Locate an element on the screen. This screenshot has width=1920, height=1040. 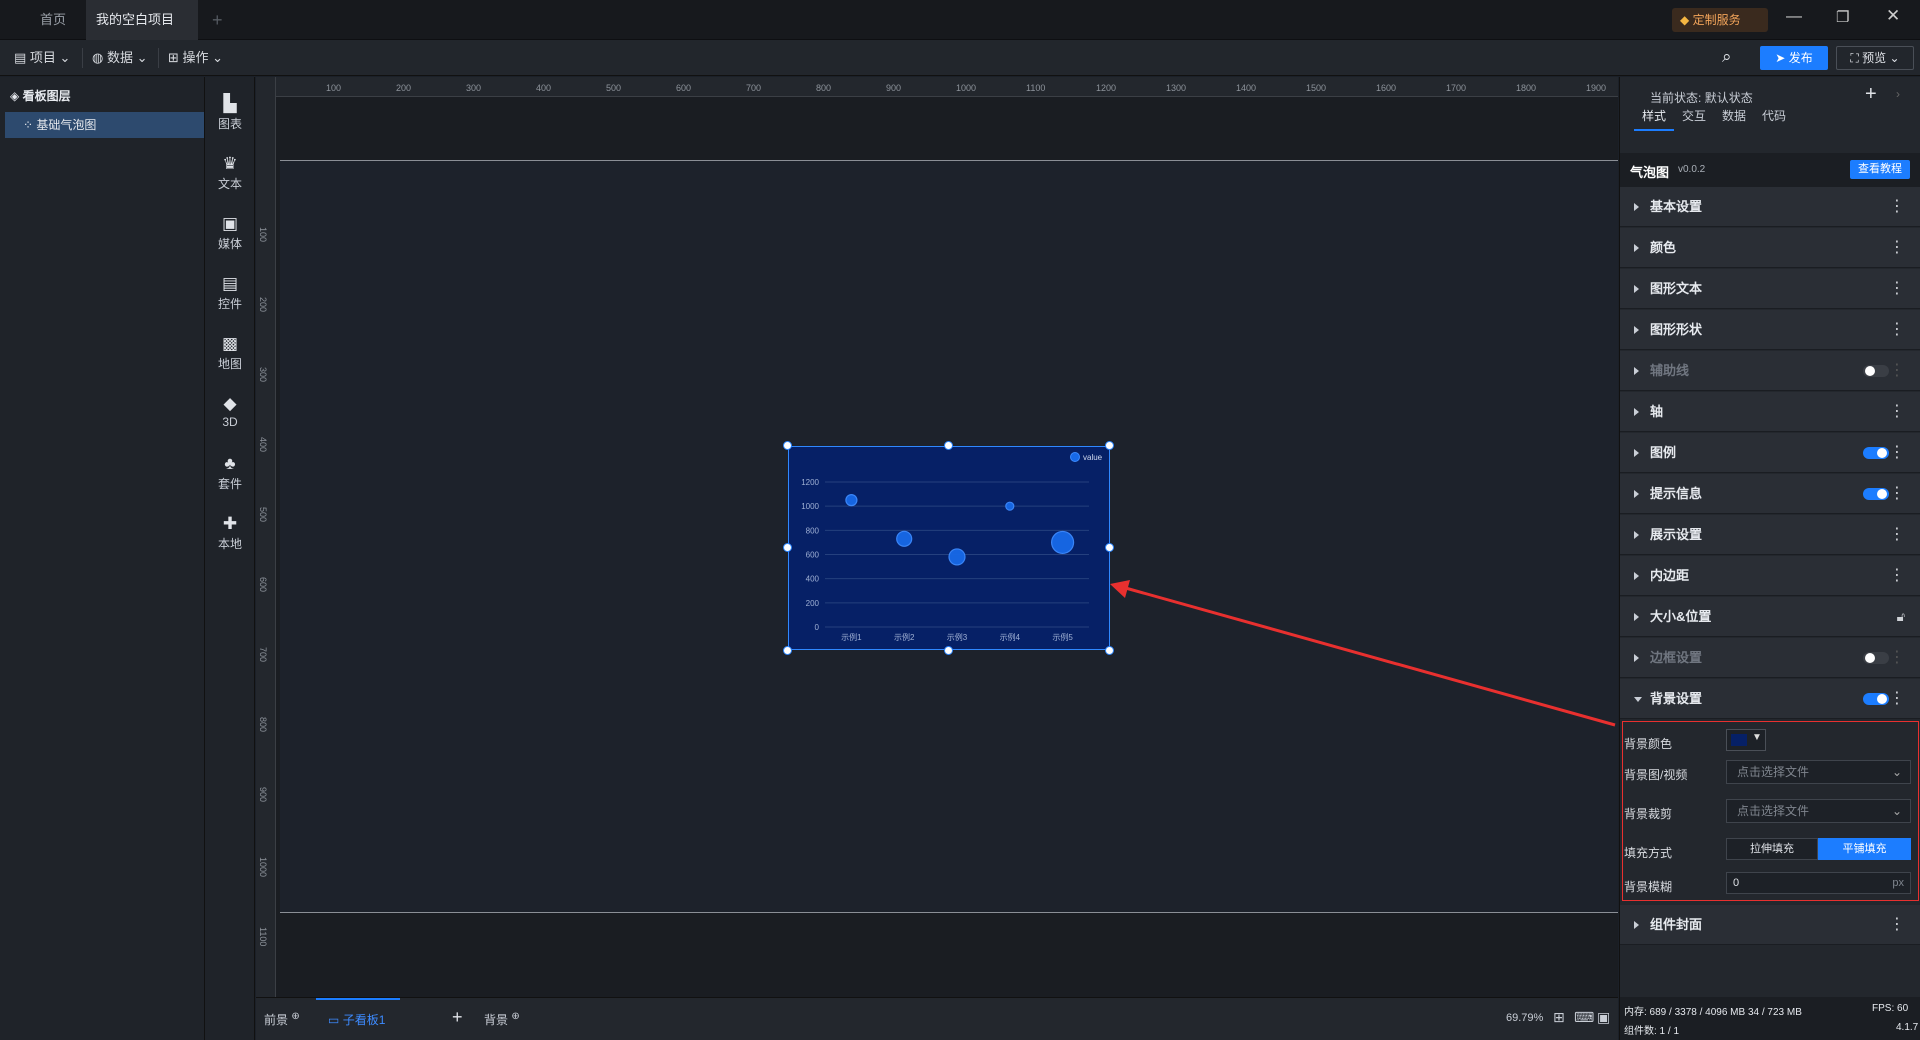
add-state-icon: + is located at coordinates (1871, 94).